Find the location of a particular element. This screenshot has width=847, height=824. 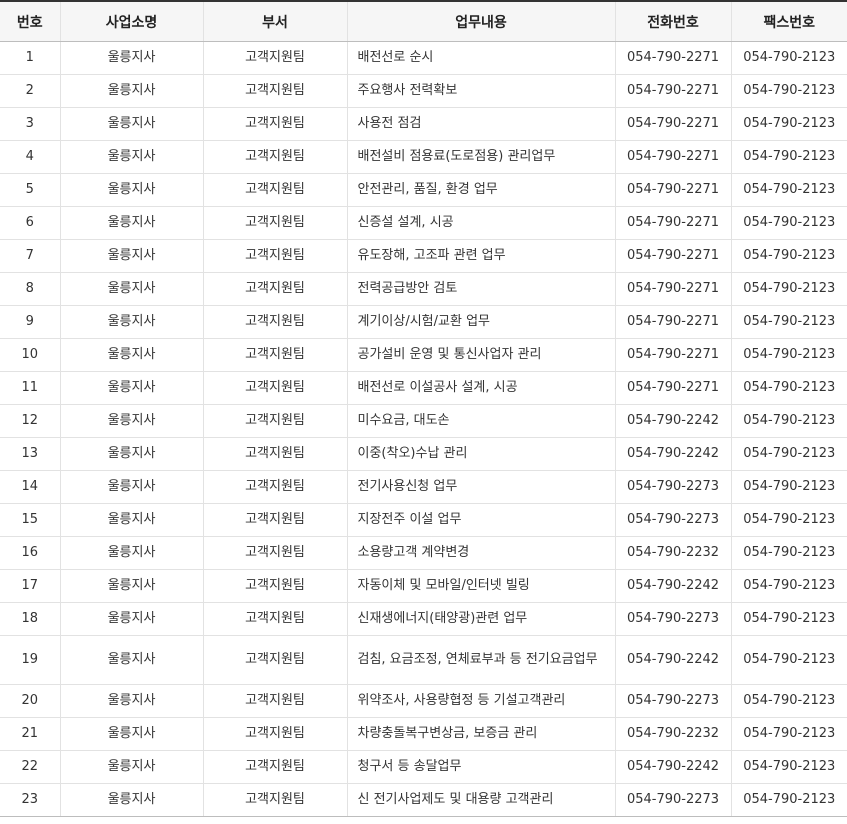

cell-number: 8 is located at coordinates (30, 289).